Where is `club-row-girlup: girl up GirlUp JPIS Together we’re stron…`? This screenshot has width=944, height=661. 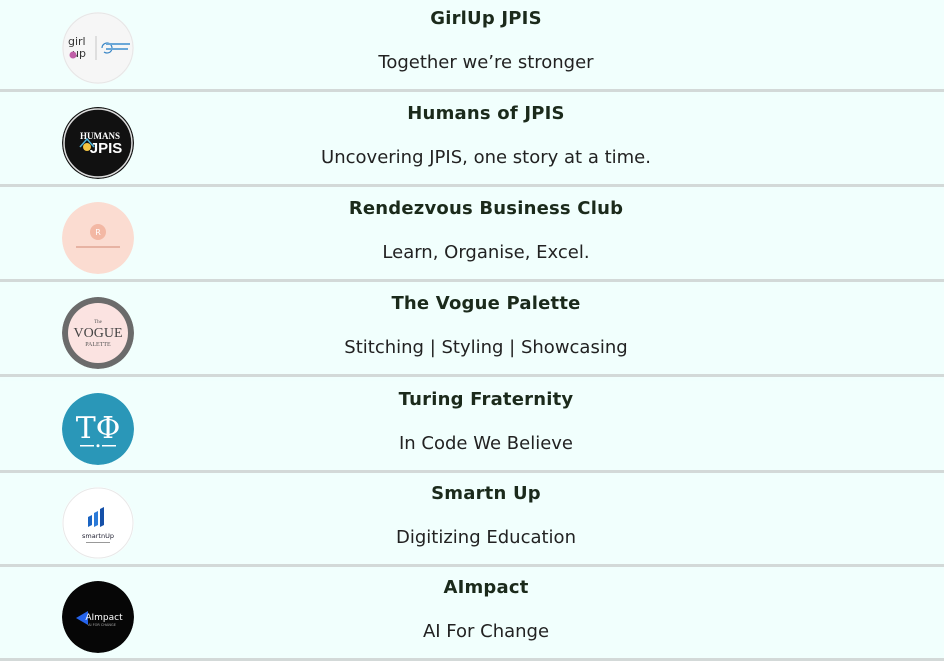
club-row-girlup: girl up GirlUp JPIS Together we’re stron… is located at coordinates (472, 46).